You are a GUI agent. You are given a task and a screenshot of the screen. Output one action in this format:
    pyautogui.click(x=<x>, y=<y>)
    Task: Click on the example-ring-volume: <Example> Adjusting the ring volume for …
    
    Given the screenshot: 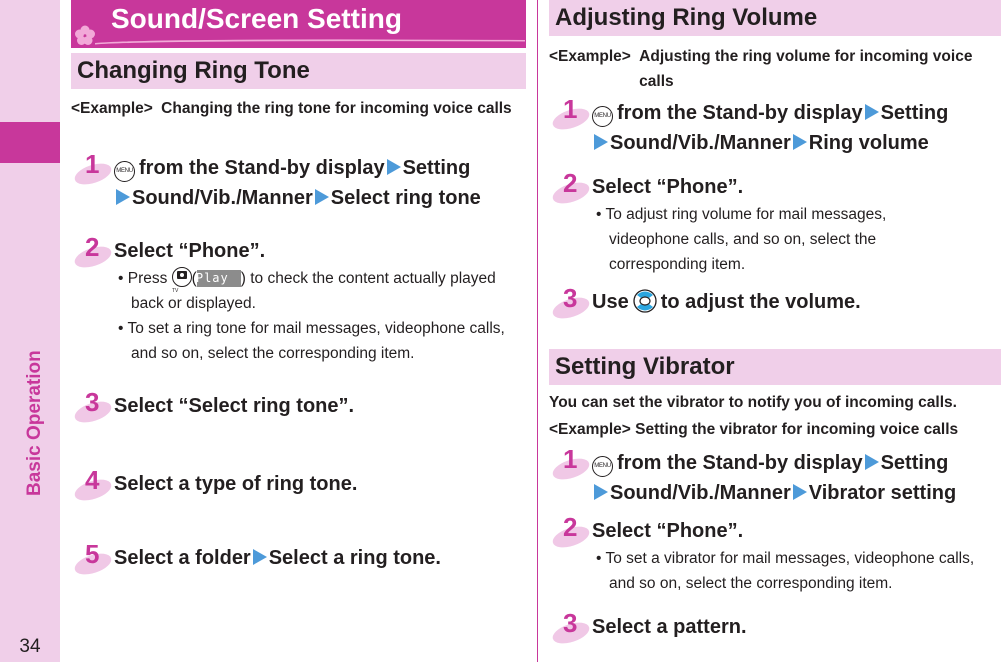 What is the action you would take?
    pyautogui.click(x=775, y=69)
    